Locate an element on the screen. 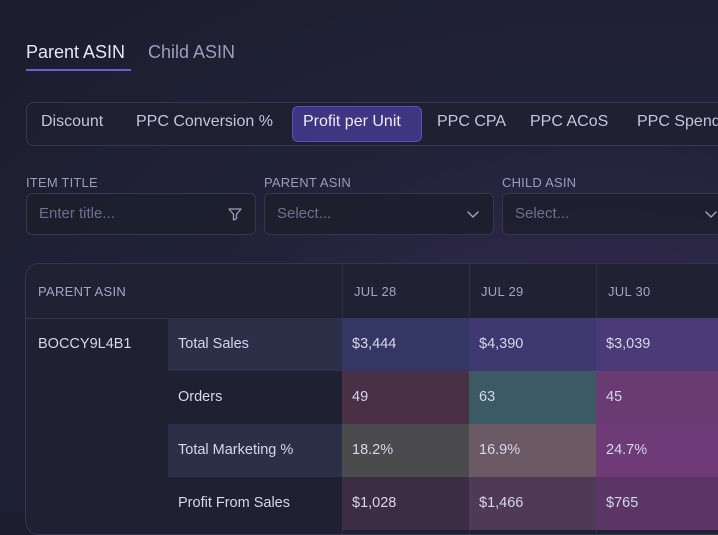 This screenshot has height=535, width=718. table-cell: $3,039 is located at coordinates (657, 344).